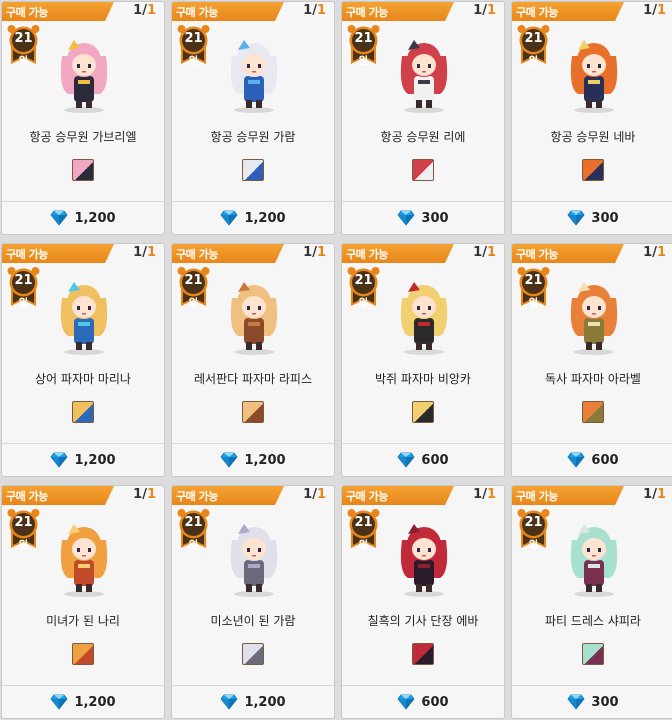 This screenshot has height=720, width=672. What do you see at coordinates (83, 379) in the screenshot?
I see `item-name: 상어 파자마 마리나` at bounding box center [83, 379].